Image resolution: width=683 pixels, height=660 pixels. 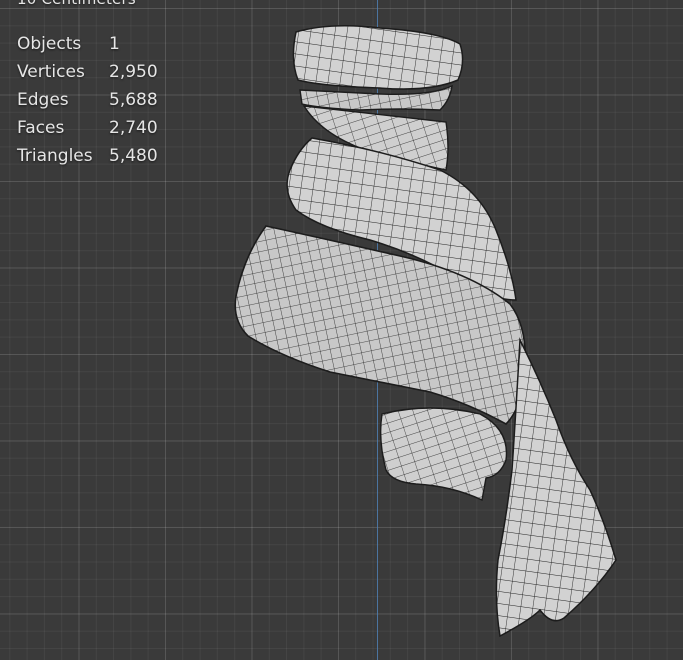 I want to click on stat-row-vertices: Vertices 2,950, so click(x=87, y=72).